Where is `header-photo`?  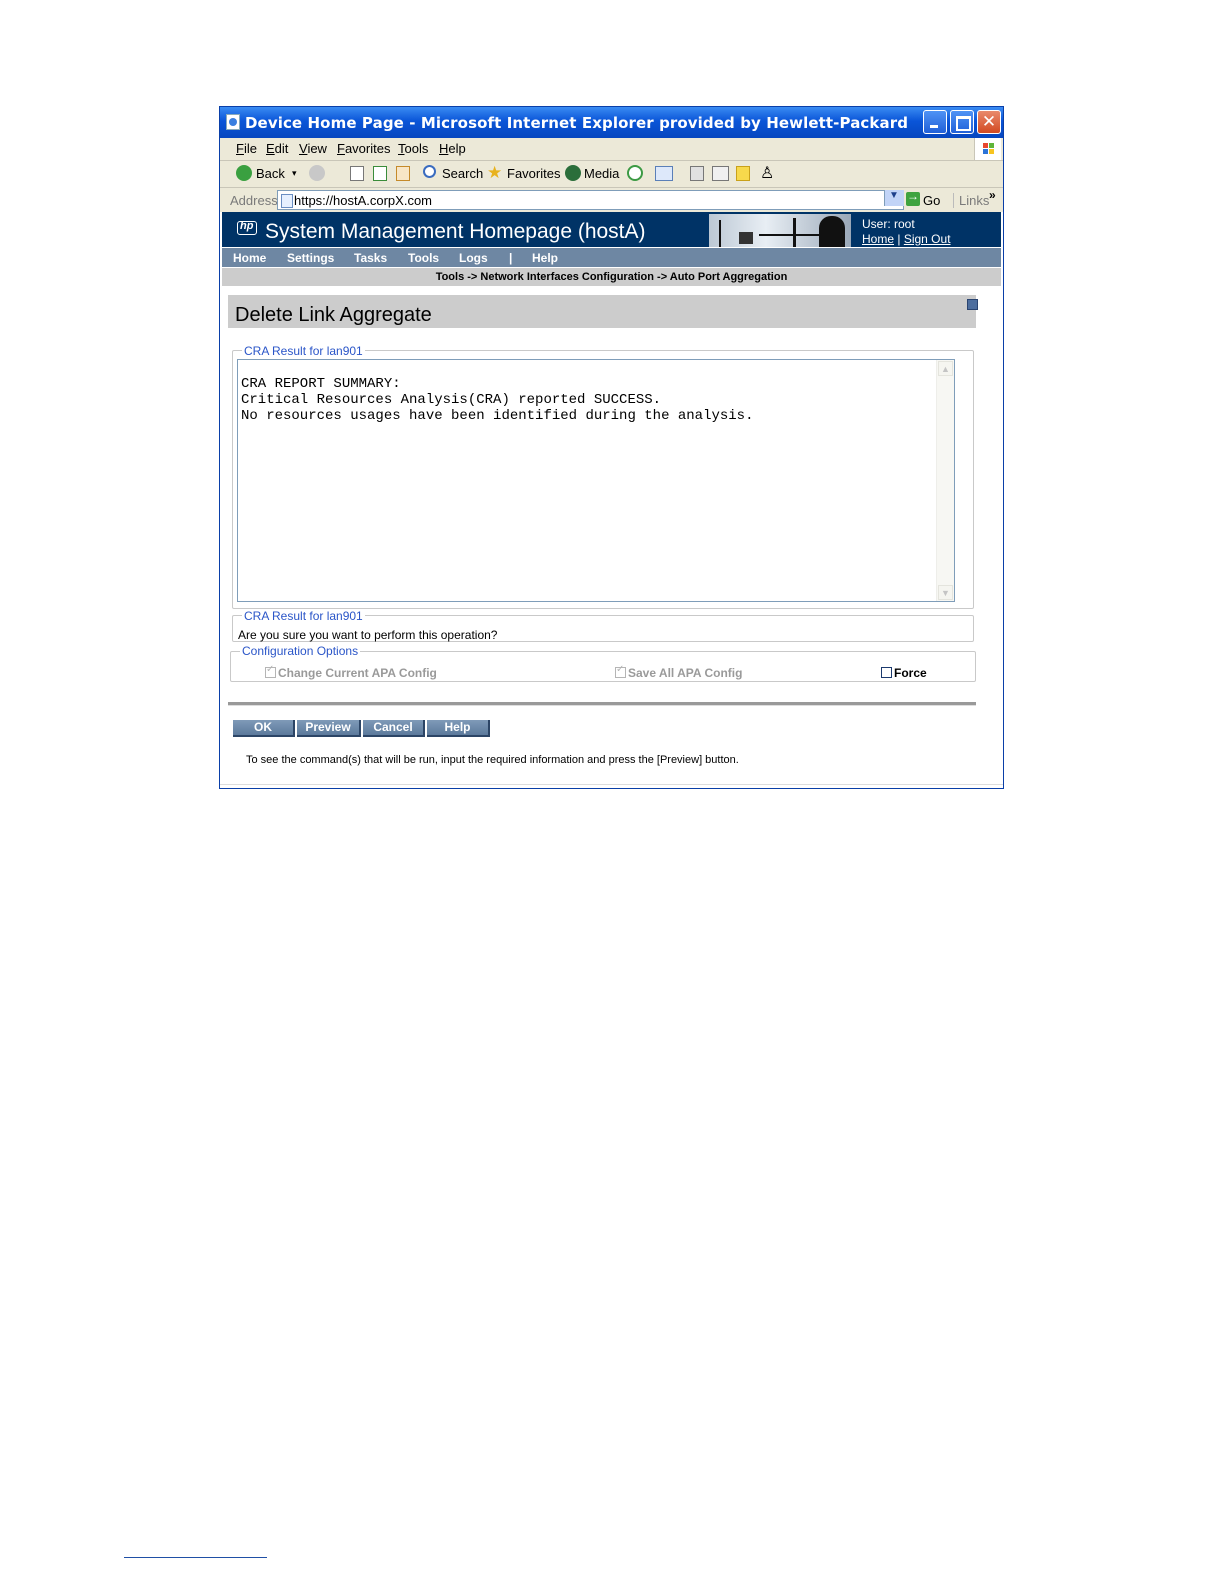
header-photo is located at coordinates (780, 230).